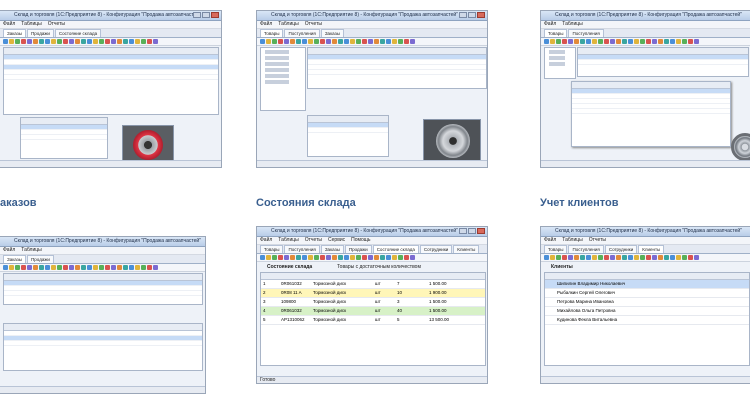  I want to click on table-row: 1 0R061032 Тормозной диск шт 7 1 500.00, so click(373, 284).